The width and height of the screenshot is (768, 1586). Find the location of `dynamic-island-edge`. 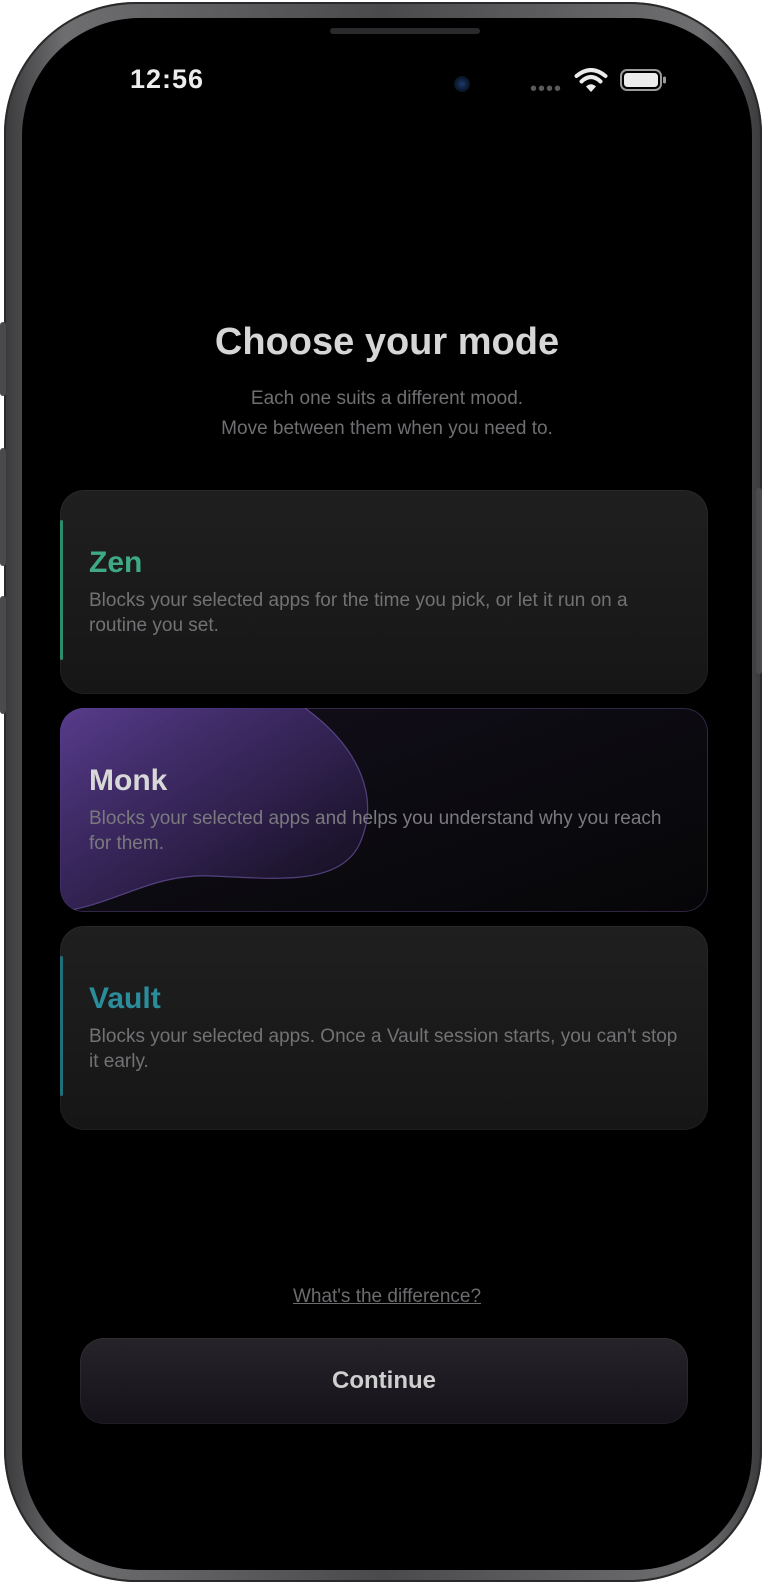

dynamic-island-edge is located at coordinates (405, 31).